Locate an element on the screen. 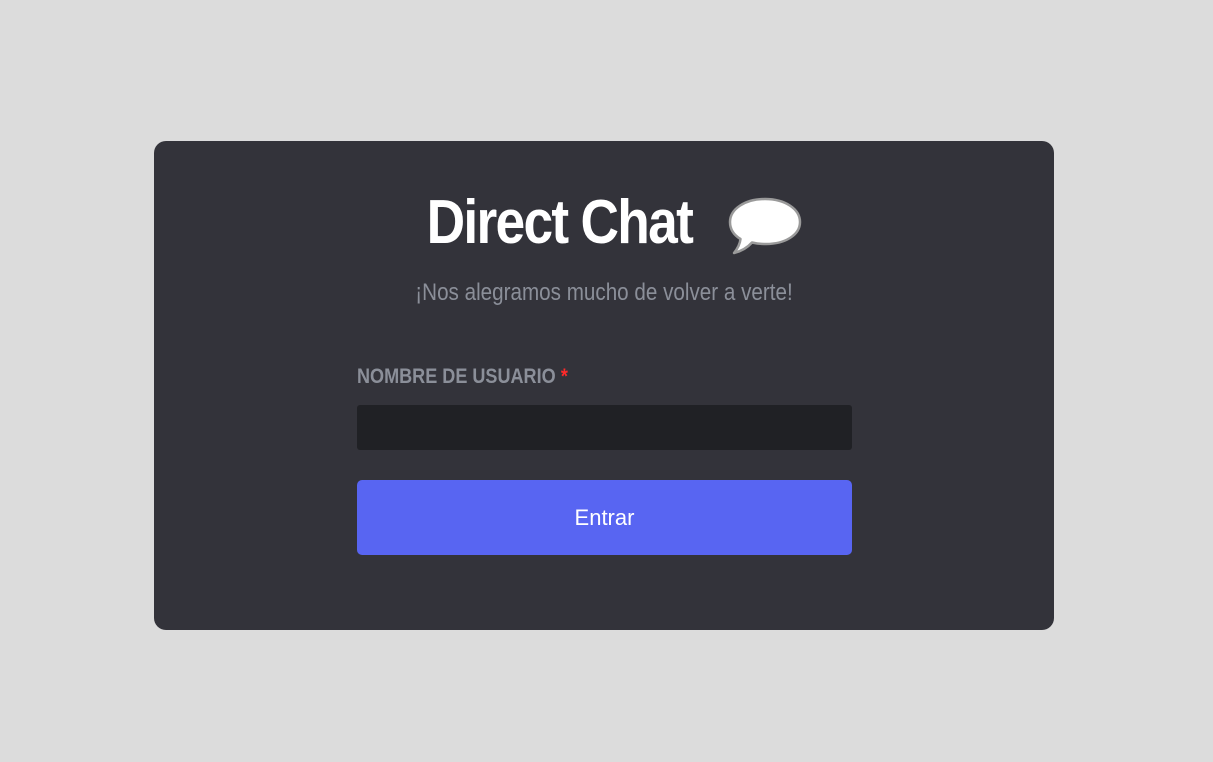 The width and height of the screenshot is (1213, 762). title-row: Direct Chat is located at coordinates (604, 223).